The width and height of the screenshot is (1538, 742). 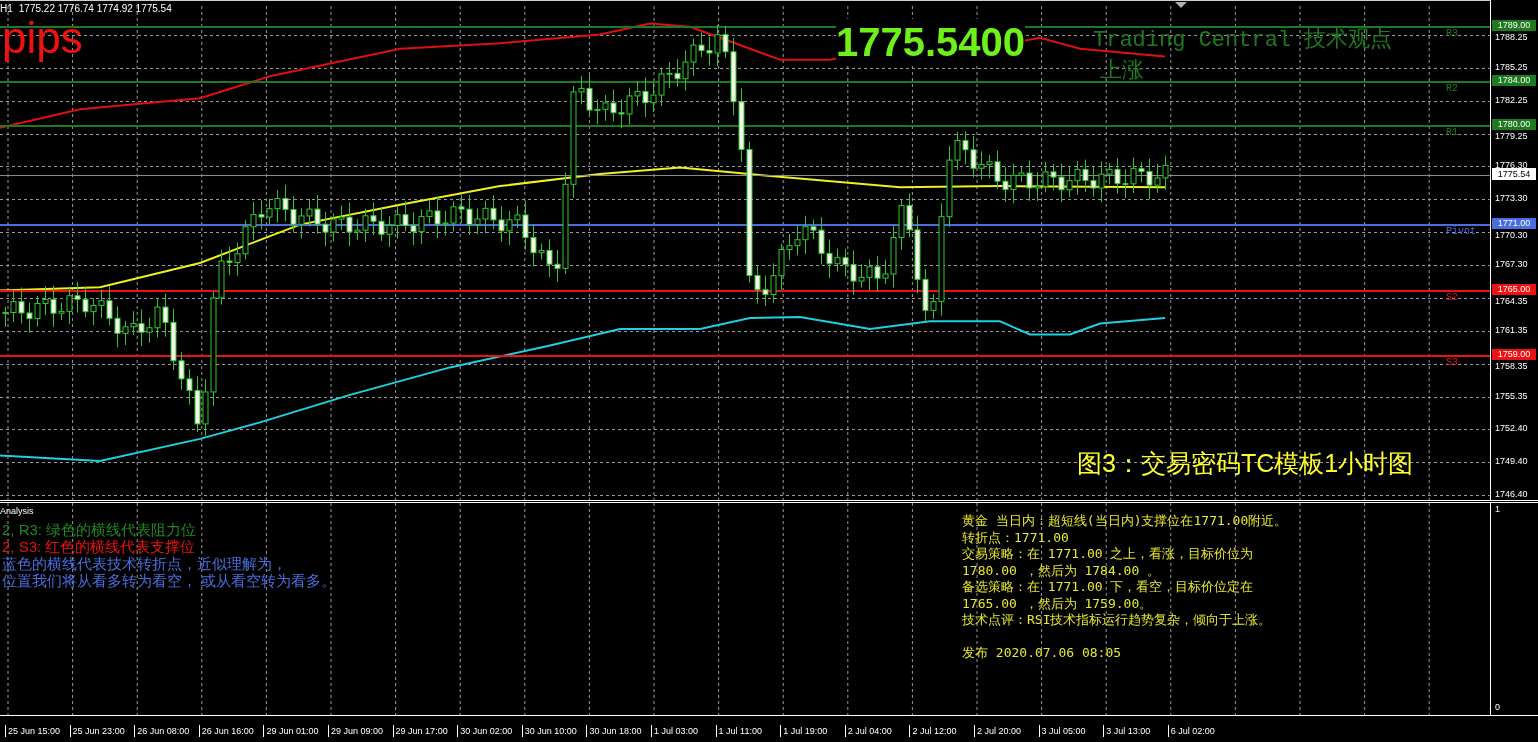 I want to click on publish-time: 发布 2020.07.06 08:05, so click(x=1042, y=653).